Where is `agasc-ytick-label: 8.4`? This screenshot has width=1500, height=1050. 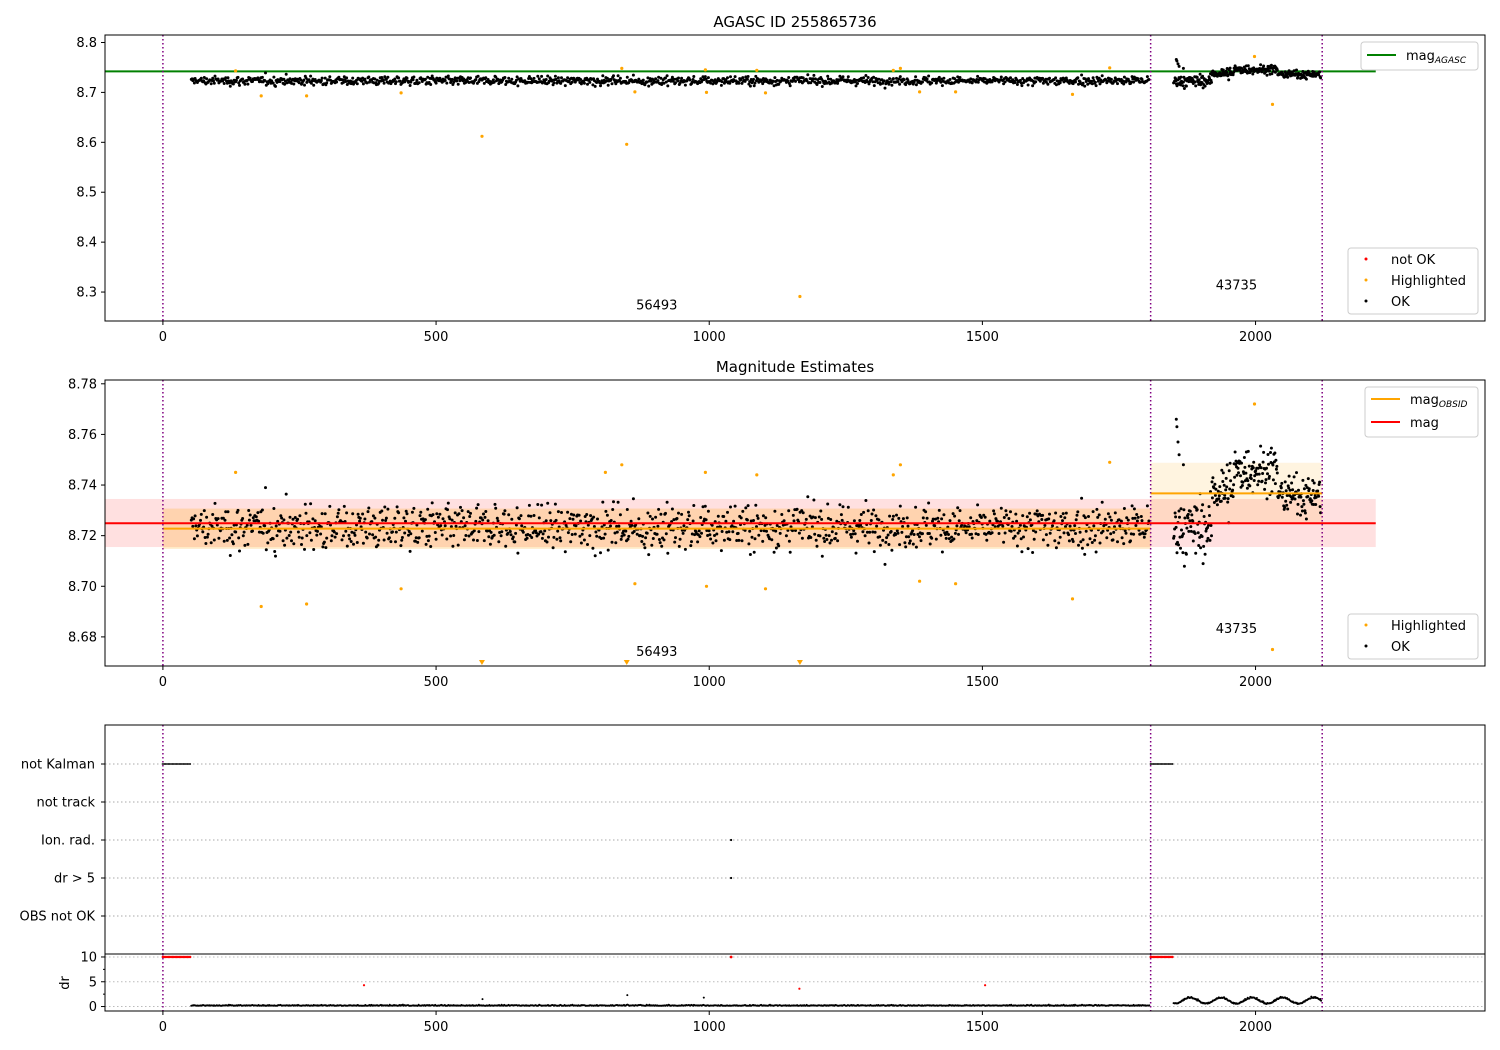
agasc-ytick-label: 8.4 is located at coordinates (86, 243).